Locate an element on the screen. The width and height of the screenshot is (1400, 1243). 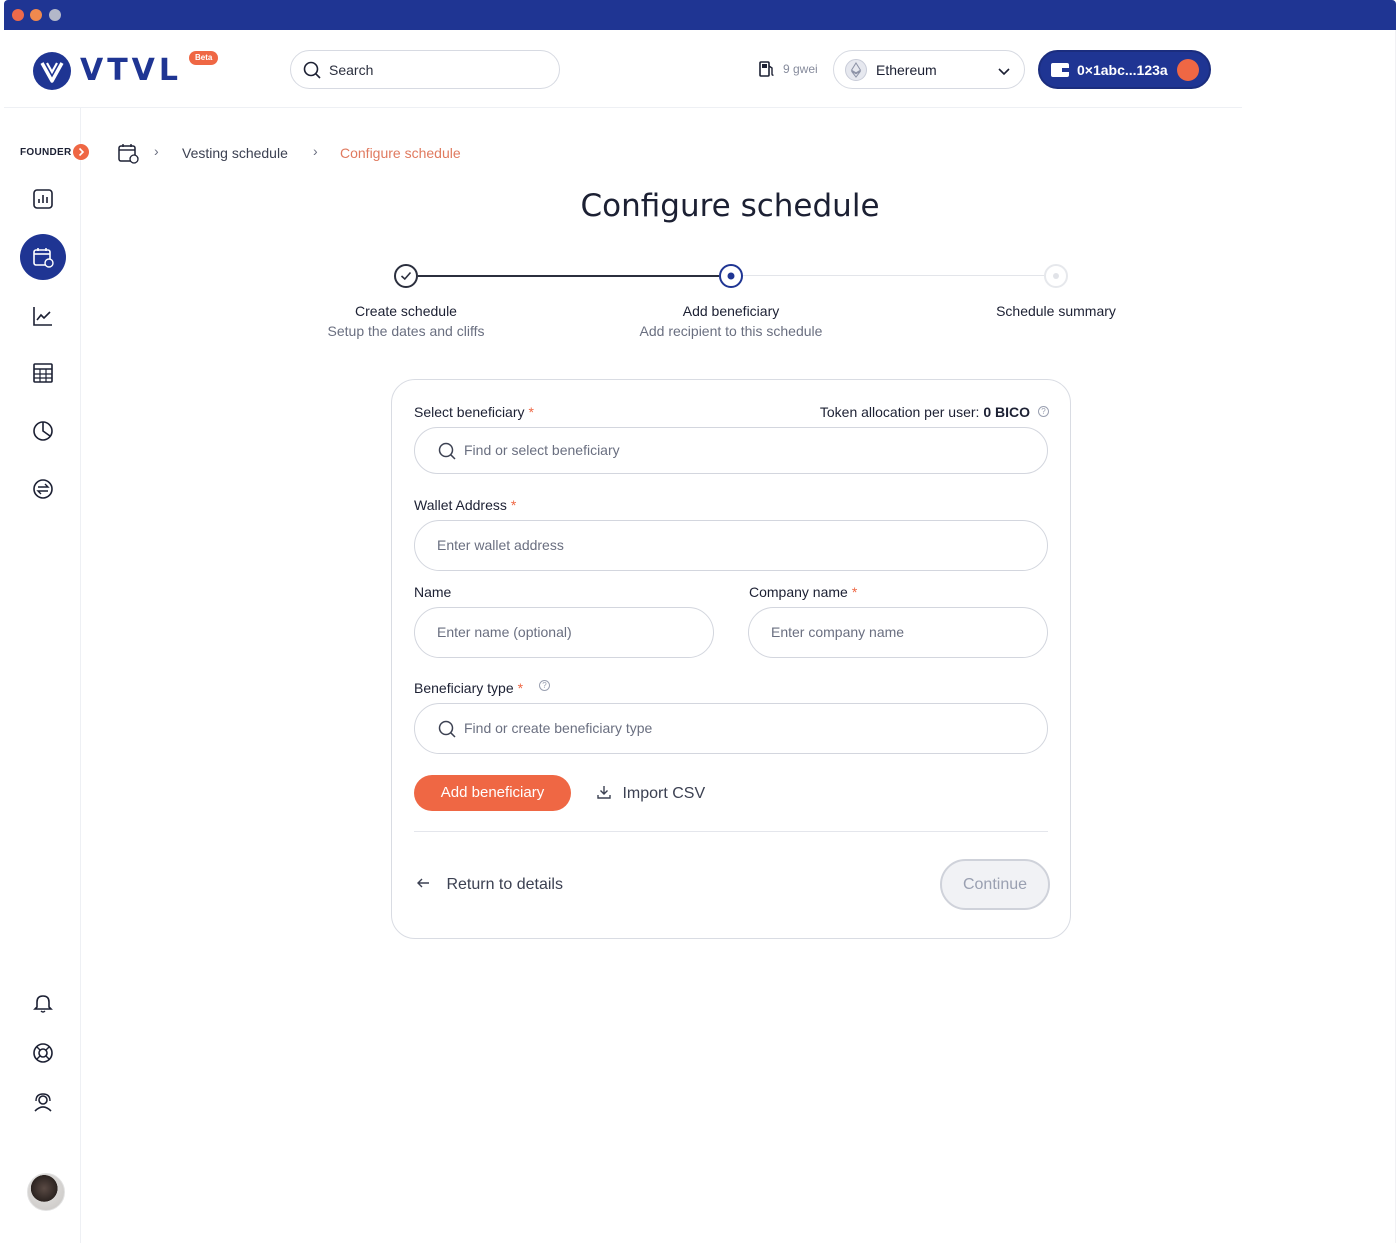
allocation-label: Token allocation per user: is located at coordinates (899, 412).